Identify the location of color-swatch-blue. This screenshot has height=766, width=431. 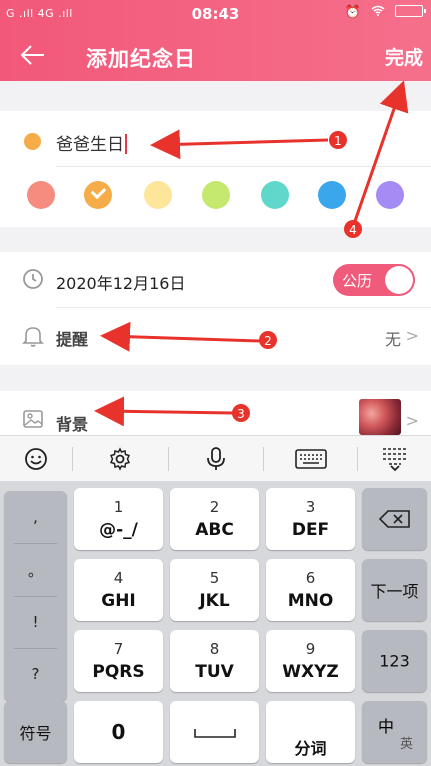
(332, 195).